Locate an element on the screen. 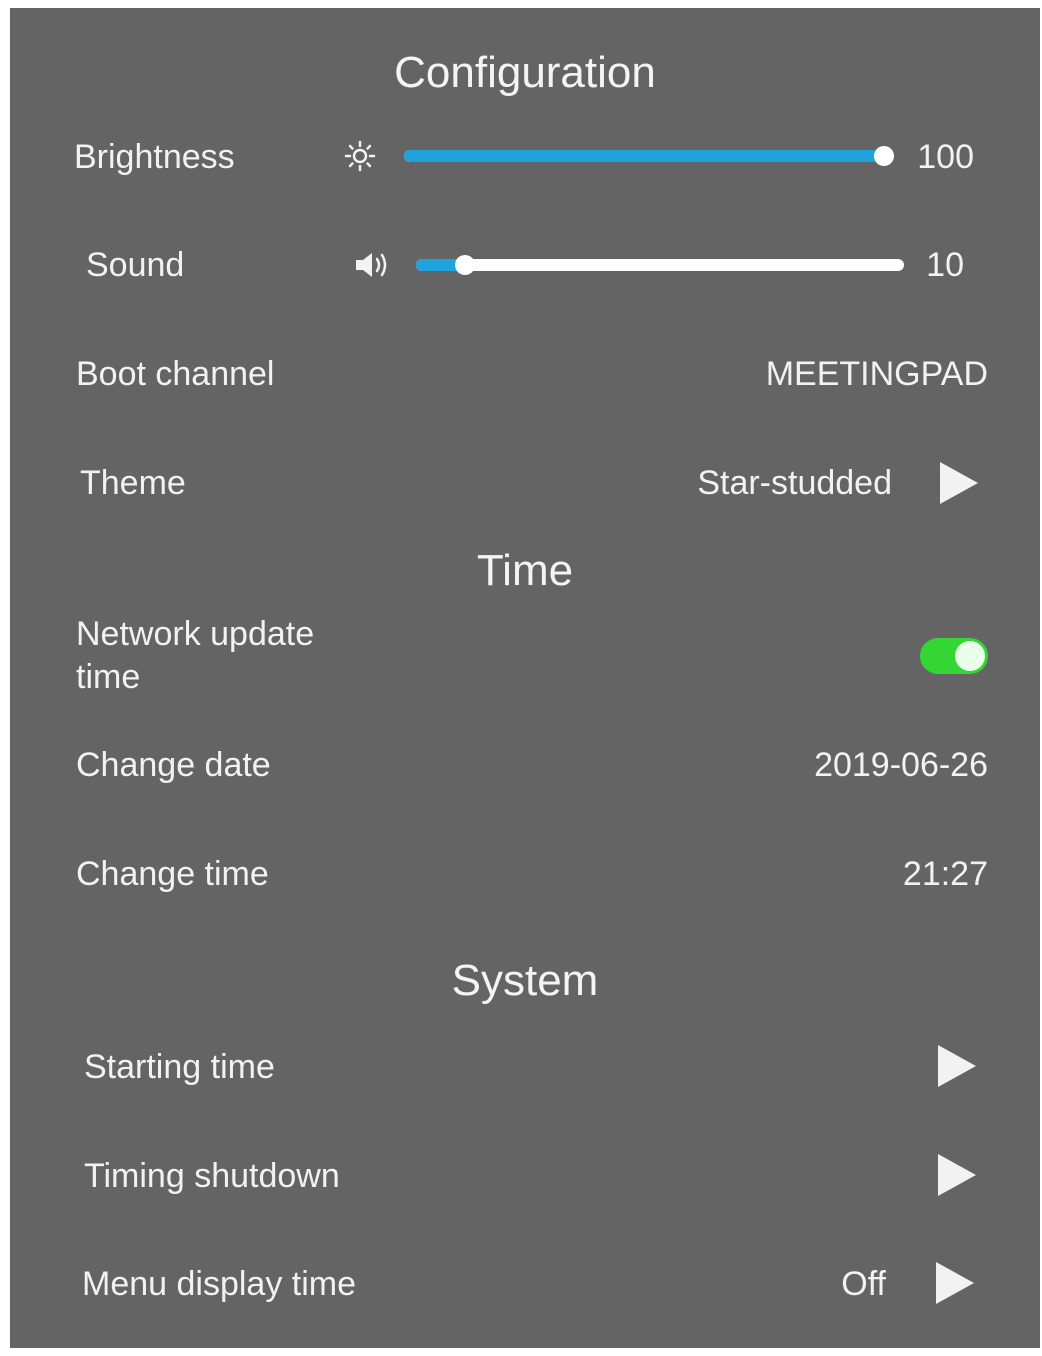 This screenshot has width=1042, height=1356. brightness-label: Brightness is located at coordinates (154, 157).